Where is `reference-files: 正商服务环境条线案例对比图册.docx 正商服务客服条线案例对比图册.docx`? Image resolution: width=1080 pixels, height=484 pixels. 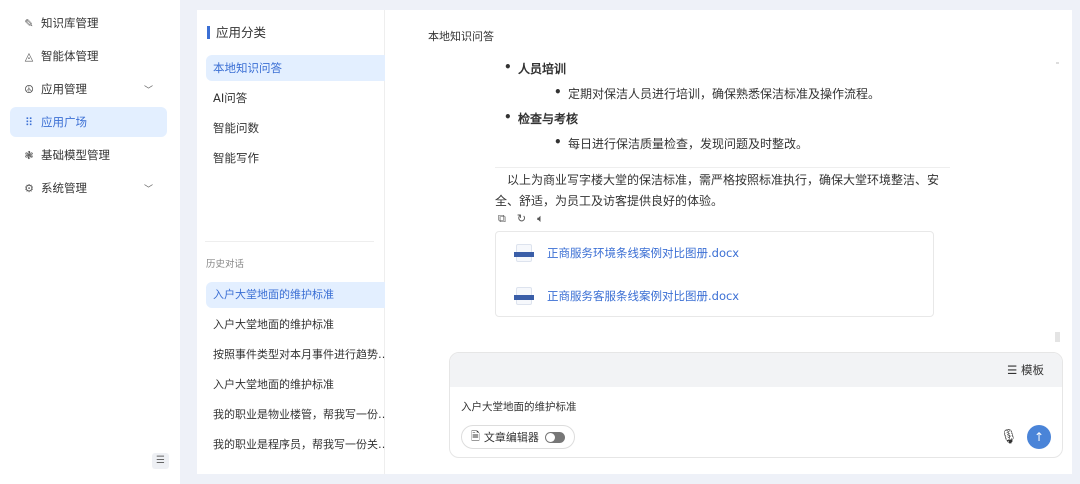 reference-files: 正商服务环境条线案例对比图册.docx 正商服务客服条线案例对比图册.docx is located at coordinates (714, 274).